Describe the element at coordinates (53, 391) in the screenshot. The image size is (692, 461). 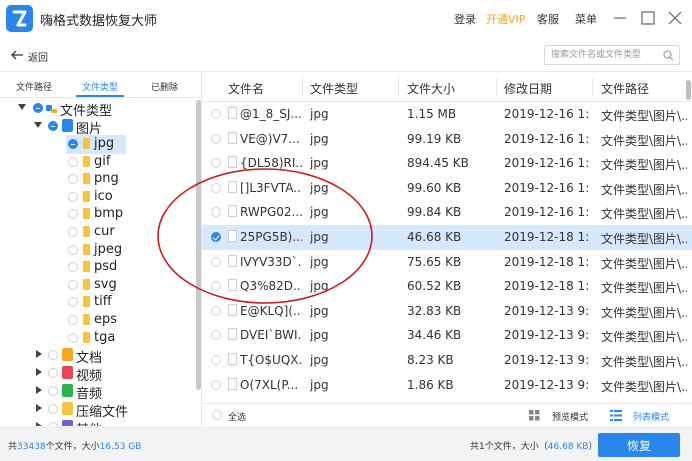
I see `audio-radio` at that location.